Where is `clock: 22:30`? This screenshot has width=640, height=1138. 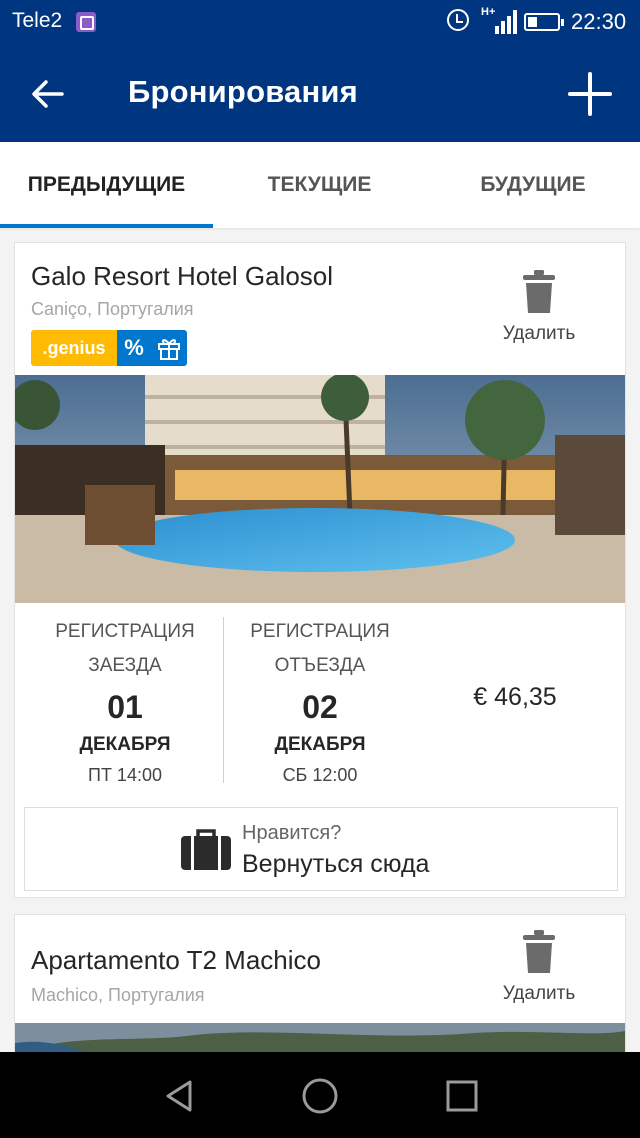
clock: 22:30 is located at coordinates (599, 21).